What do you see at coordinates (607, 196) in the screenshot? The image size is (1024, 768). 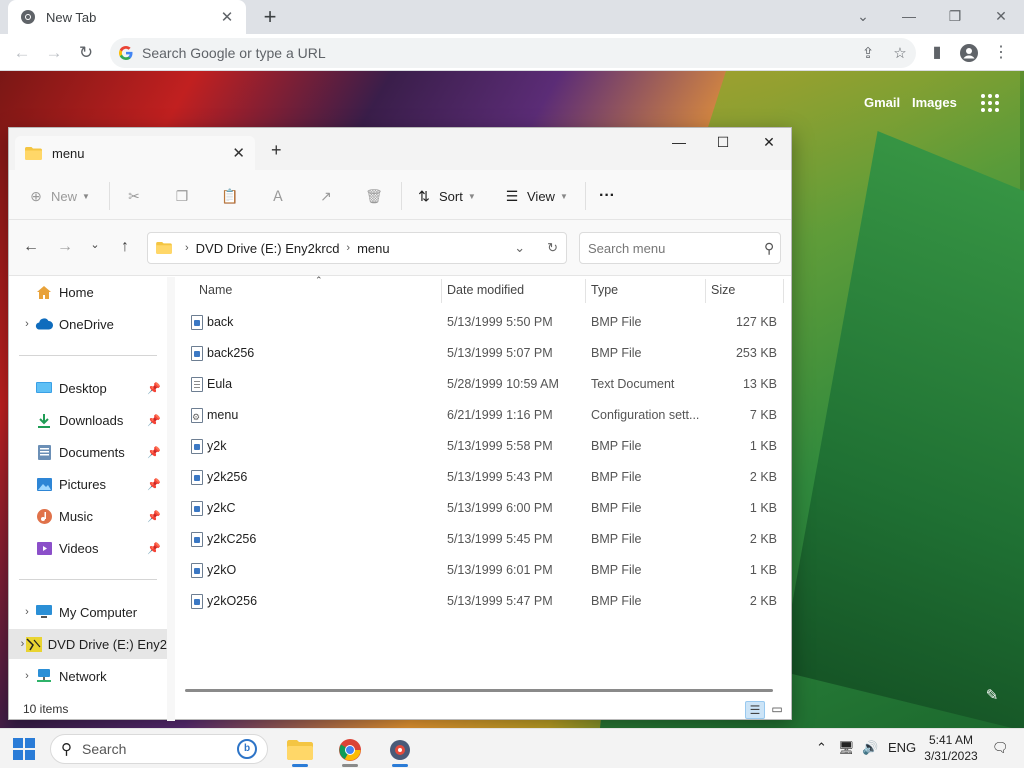 I see `more-options-button: ···` at bounding box center [607, 196].